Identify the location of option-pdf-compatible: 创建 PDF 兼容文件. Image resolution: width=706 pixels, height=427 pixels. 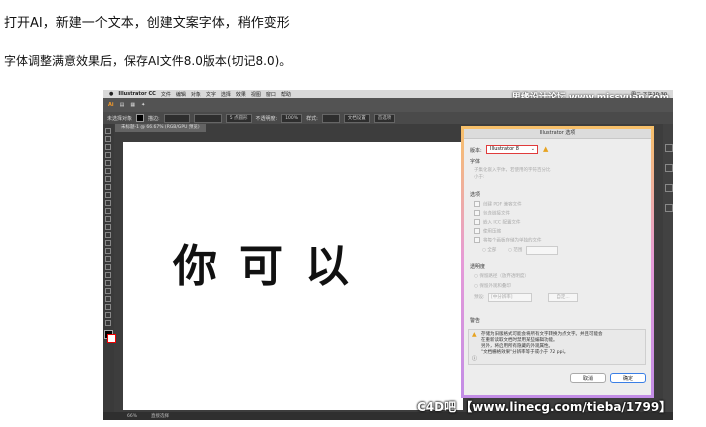
(498, 204).